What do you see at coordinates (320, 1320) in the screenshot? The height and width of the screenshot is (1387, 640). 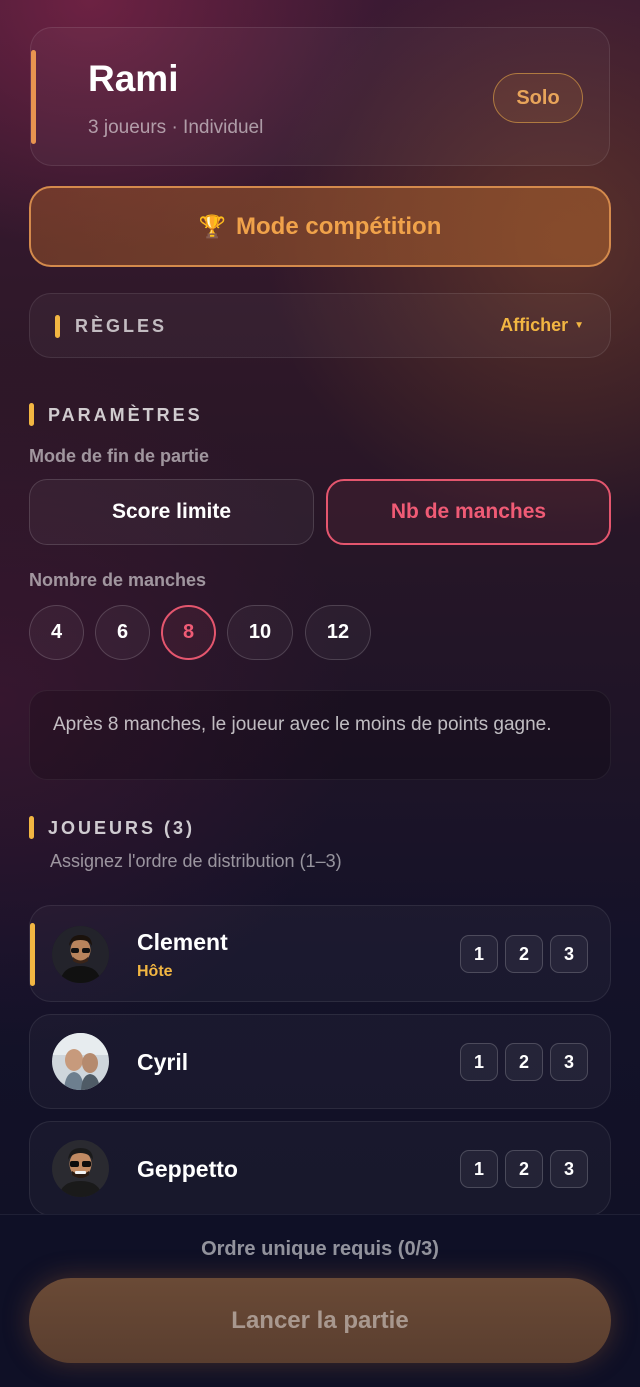 I see `launch-game-button: Lancer la partie` at bounding box center [320, 1320].